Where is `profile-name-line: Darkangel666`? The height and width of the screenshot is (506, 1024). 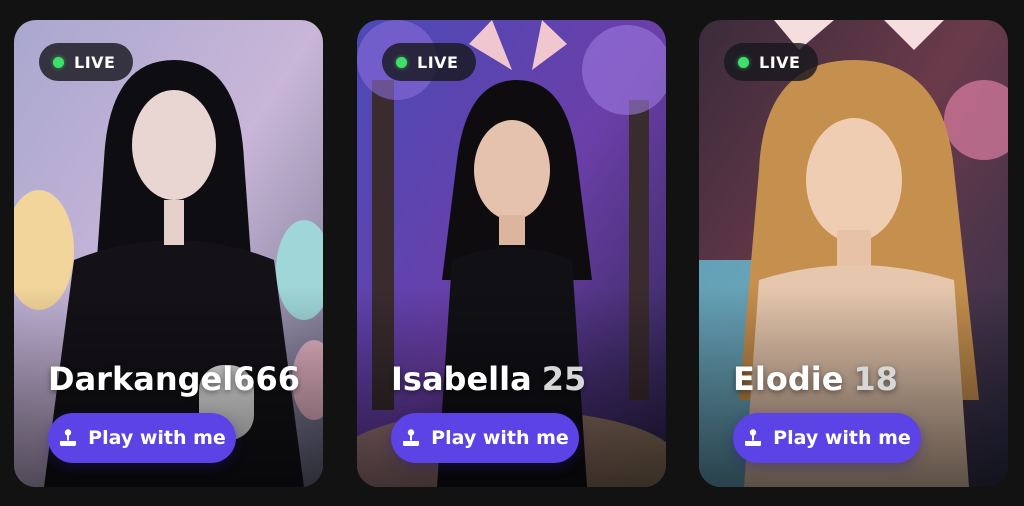
profile-name-line: Darkangel666 is located at coordinates (174, 379).